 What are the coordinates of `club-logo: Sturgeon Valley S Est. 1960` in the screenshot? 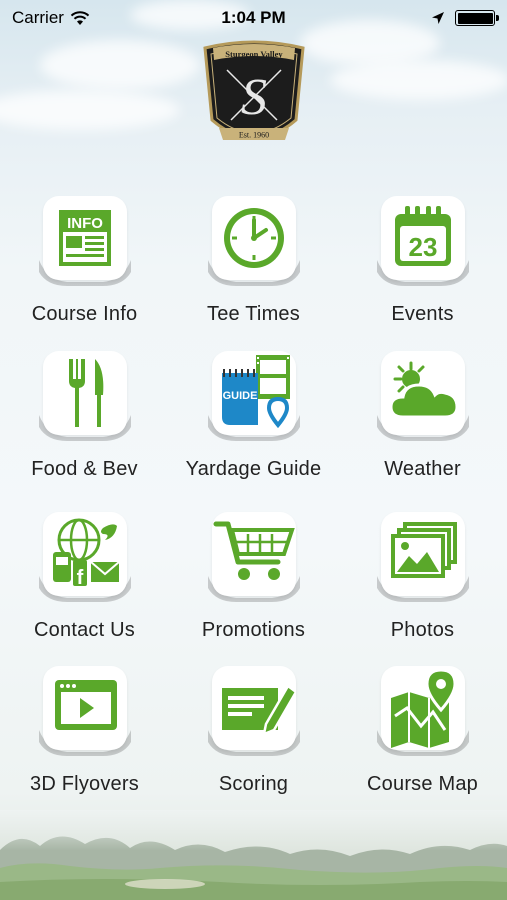 It's located at (254, 90).